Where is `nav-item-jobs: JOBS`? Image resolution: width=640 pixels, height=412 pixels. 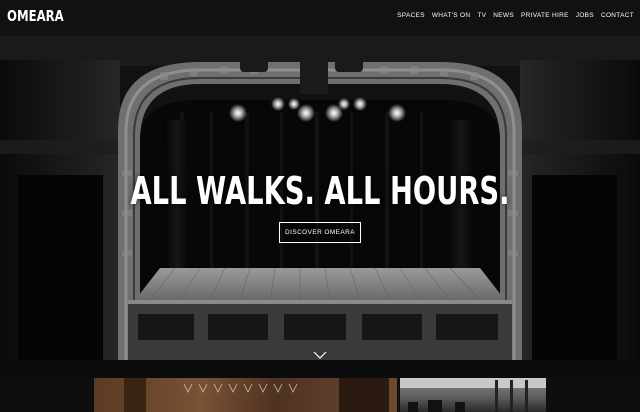 nav-item-jobs: JOBS is located at coordinates (585, 15).